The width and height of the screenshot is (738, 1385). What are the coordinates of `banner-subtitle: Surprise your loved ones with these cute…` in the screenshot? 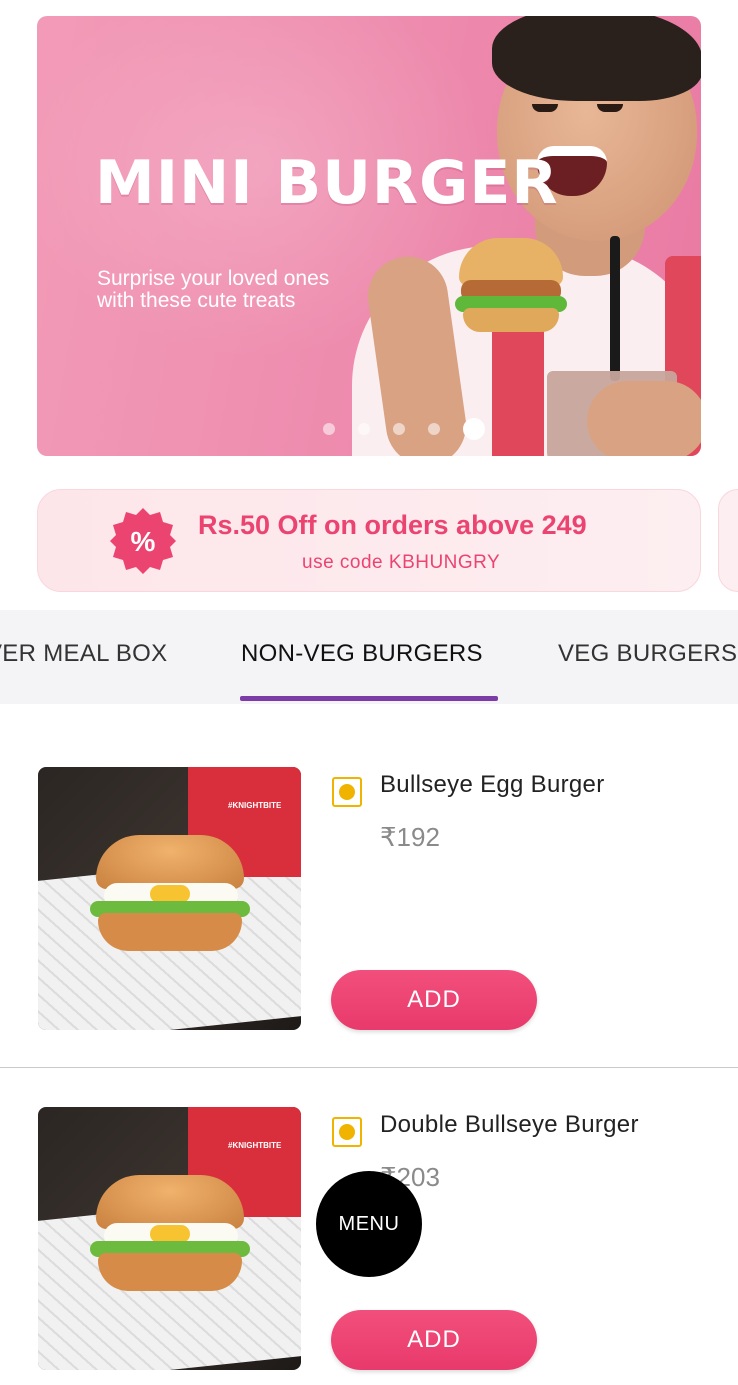 It's located at (247, 290).